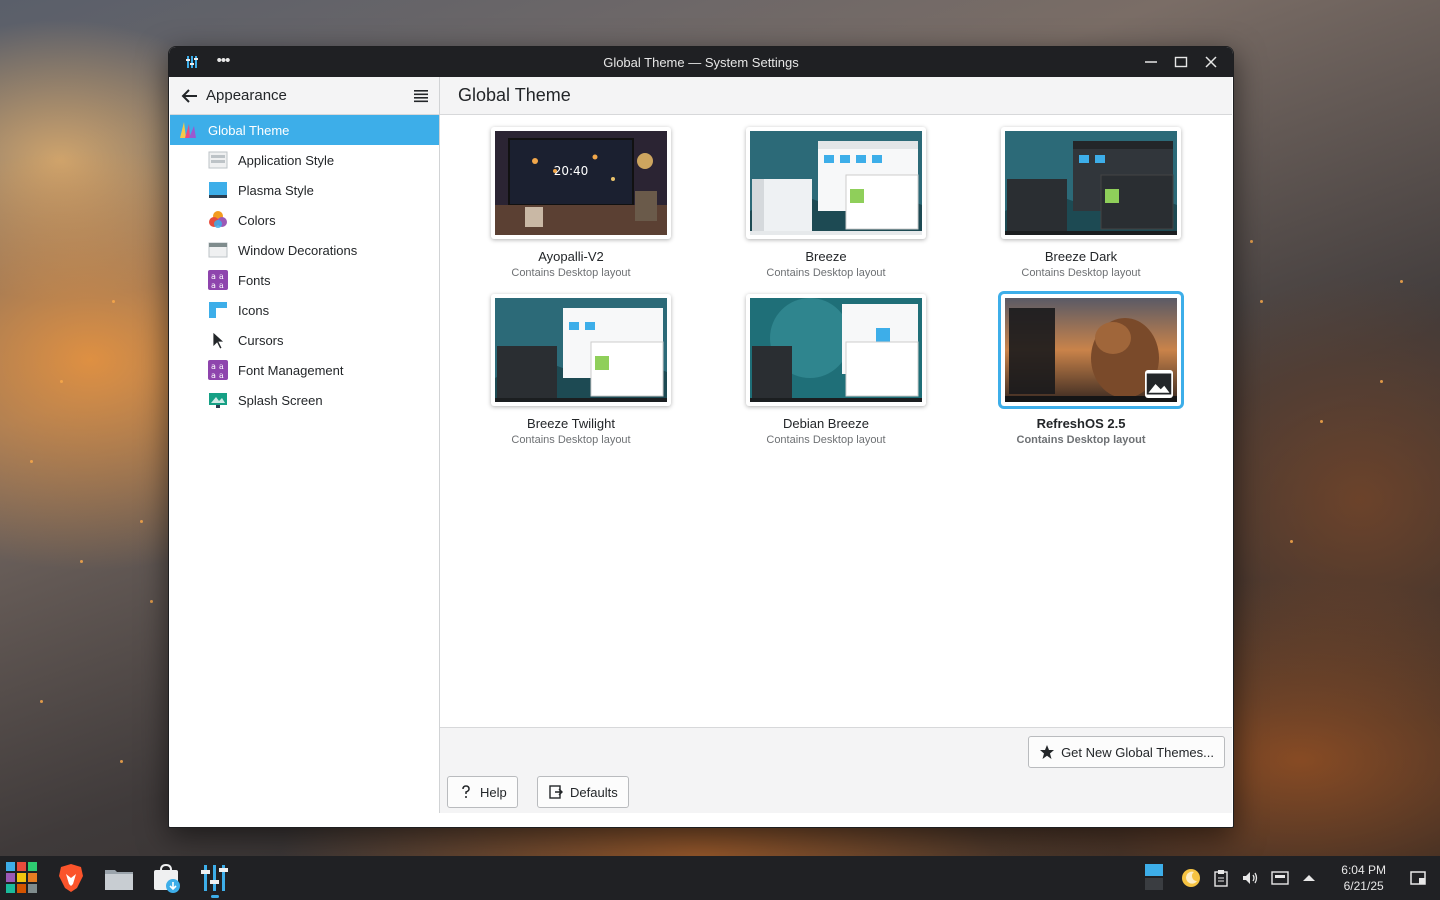  Describe the element at coordinates (701, 62) in the screenshot. I see `titlebar: ••• Global Theme — System Settings` at that location.